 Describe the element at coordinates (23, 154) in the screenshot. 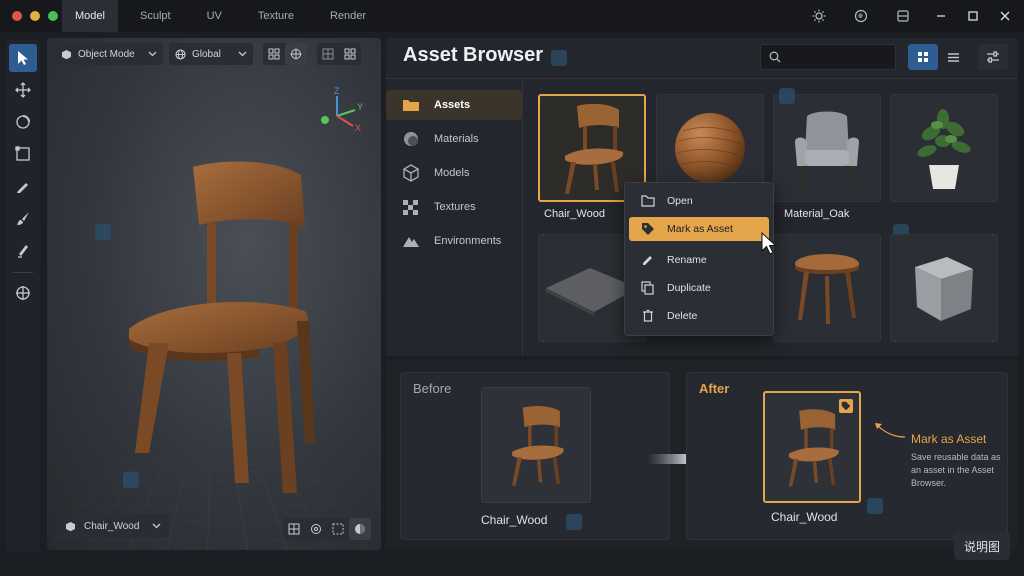

I see `scale-tool-icon` at that location.